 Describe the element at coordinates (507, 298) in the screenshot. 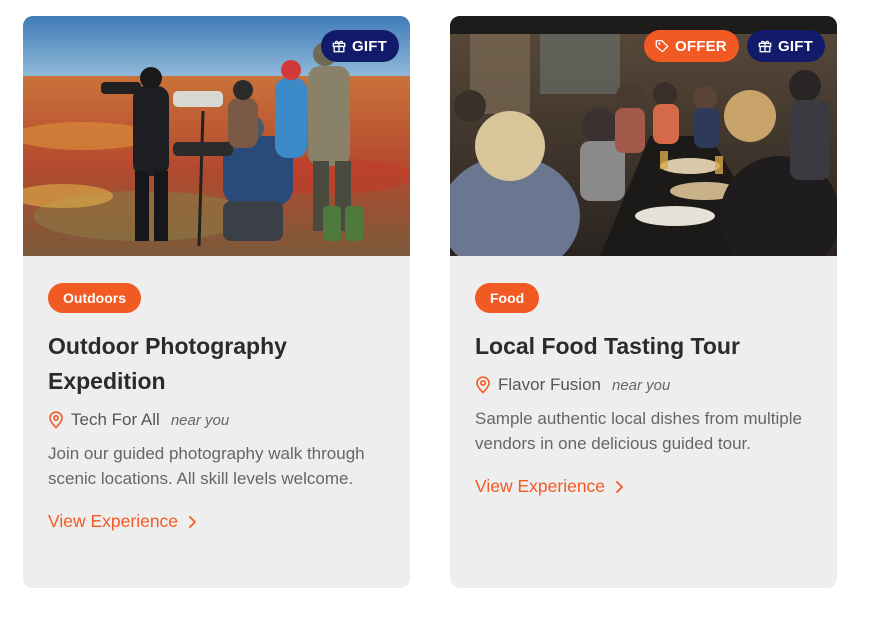

I see `category-tag: Food` at that location.